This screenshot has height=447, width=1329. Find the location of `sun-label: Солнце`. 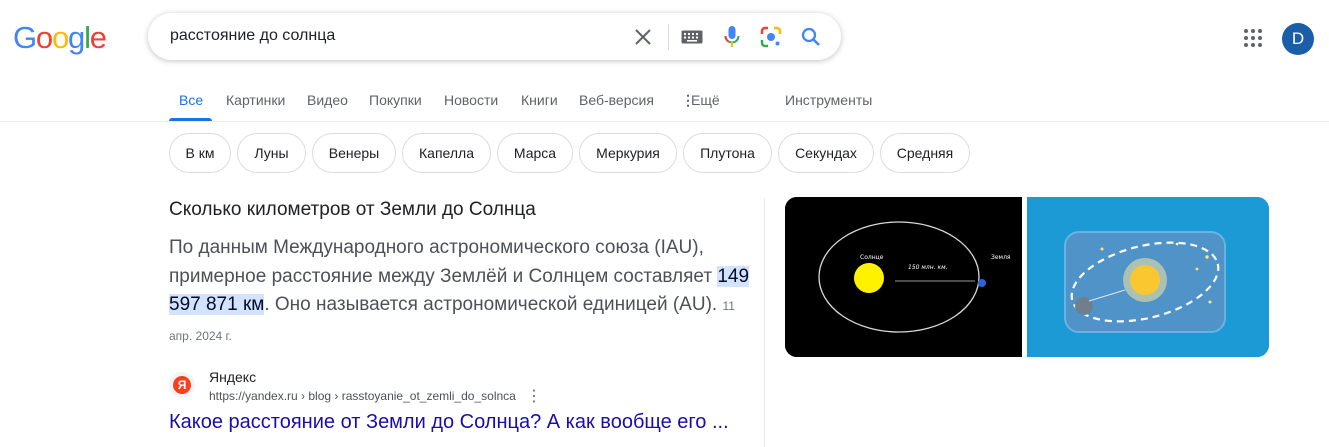

sun-label: Солнце is located at coordinates (872, 257).